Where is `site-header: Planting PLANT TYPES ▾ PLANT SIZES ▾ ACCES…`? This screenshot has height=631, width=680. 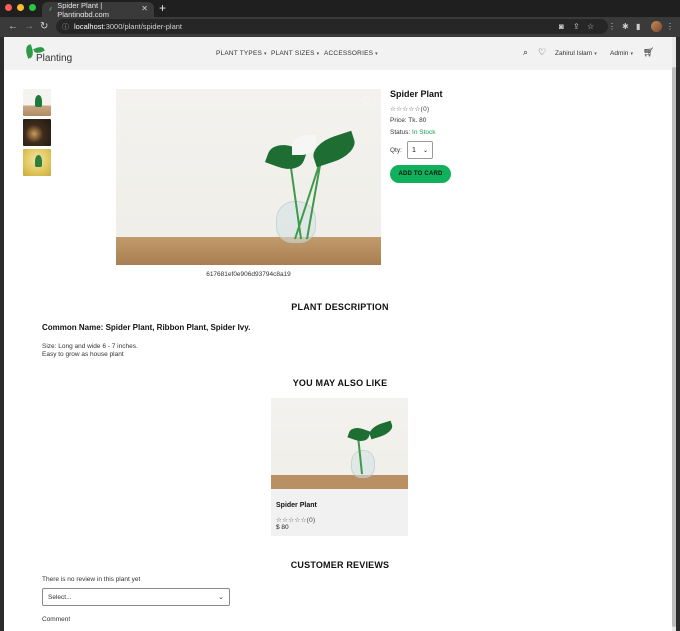 site-header: Planting PLANT TYPES ▾ PLANT SIZES ▾ ACCES… is located at coordinates (340, 53).